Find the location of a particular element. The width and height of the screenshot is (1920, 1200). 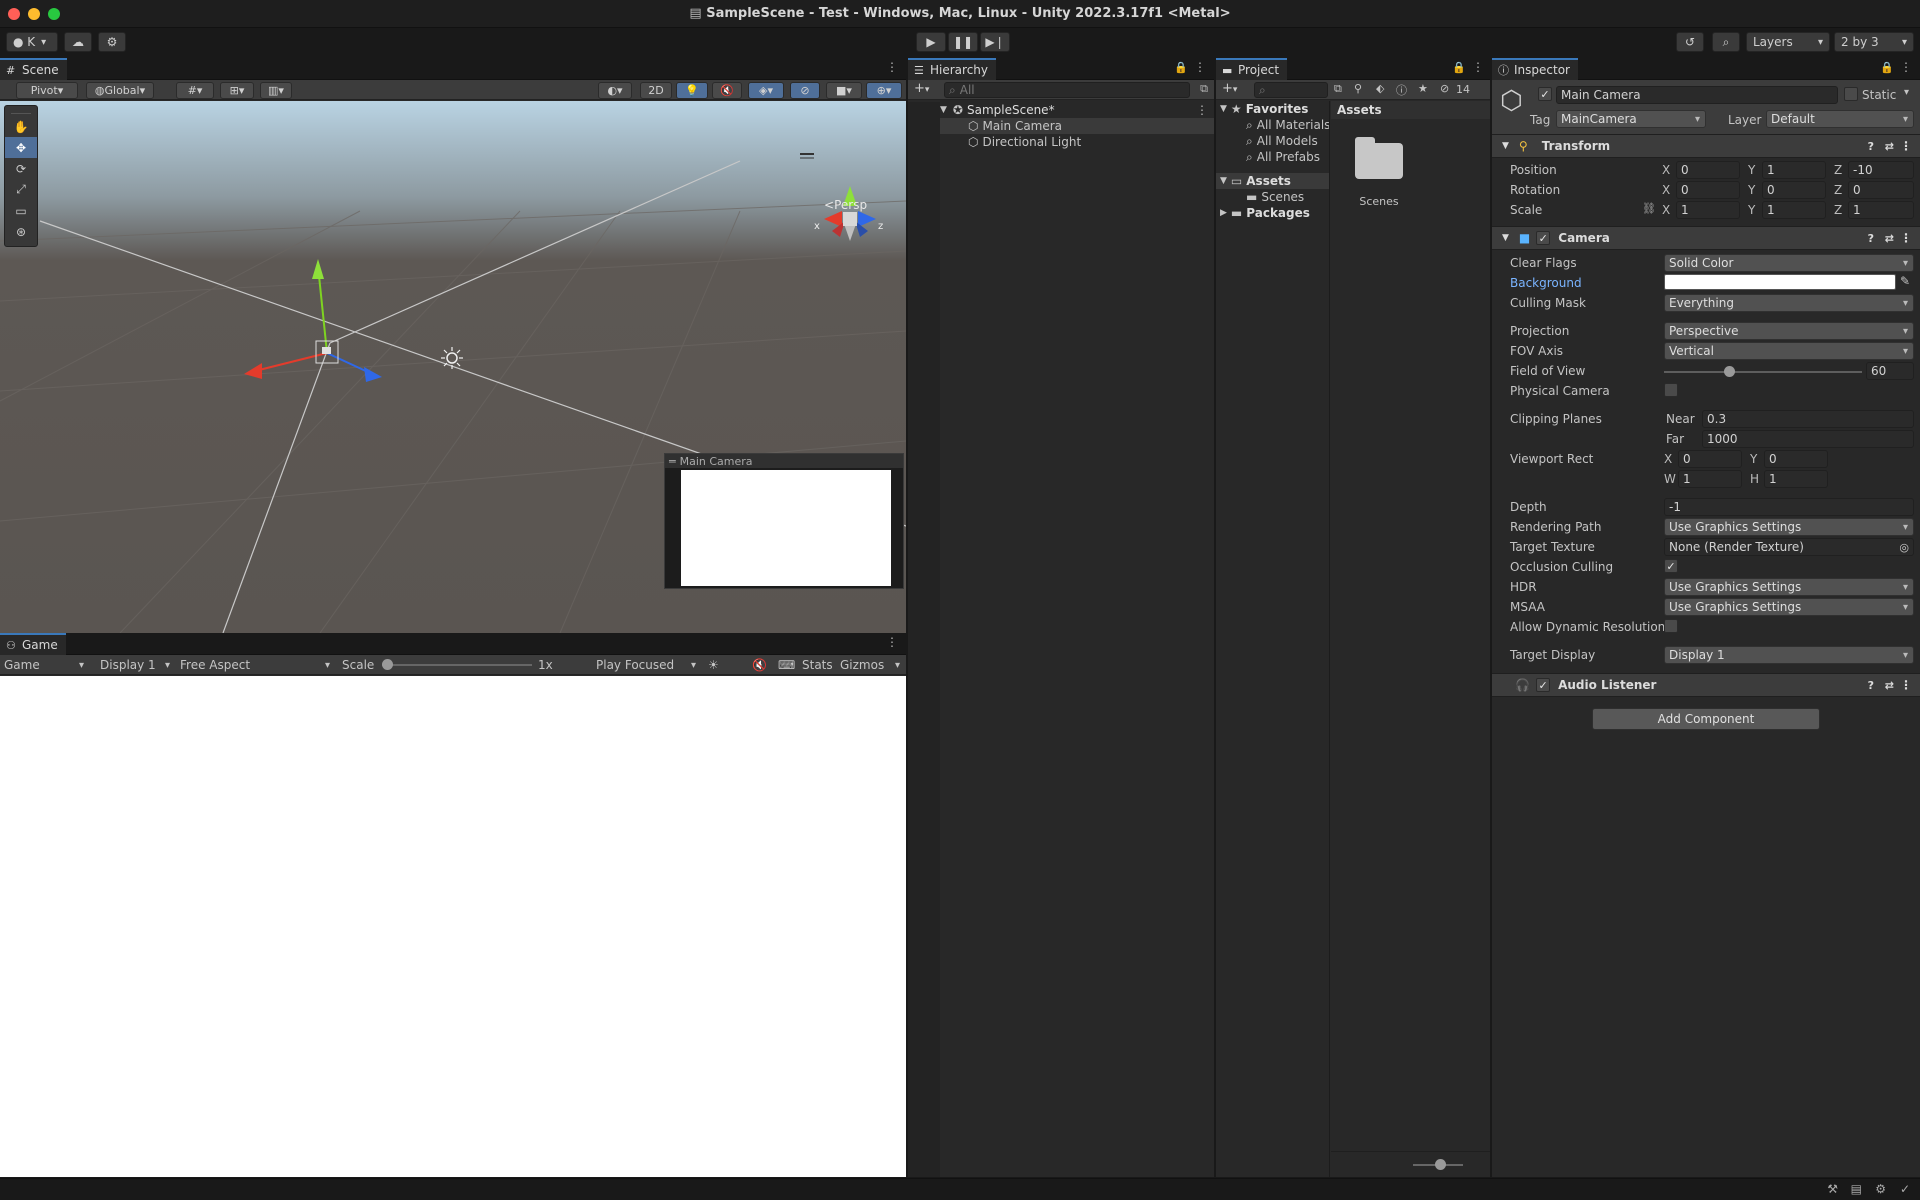

favorite-all-models: ⌕ All Models is located at coordinates (1287, 141).